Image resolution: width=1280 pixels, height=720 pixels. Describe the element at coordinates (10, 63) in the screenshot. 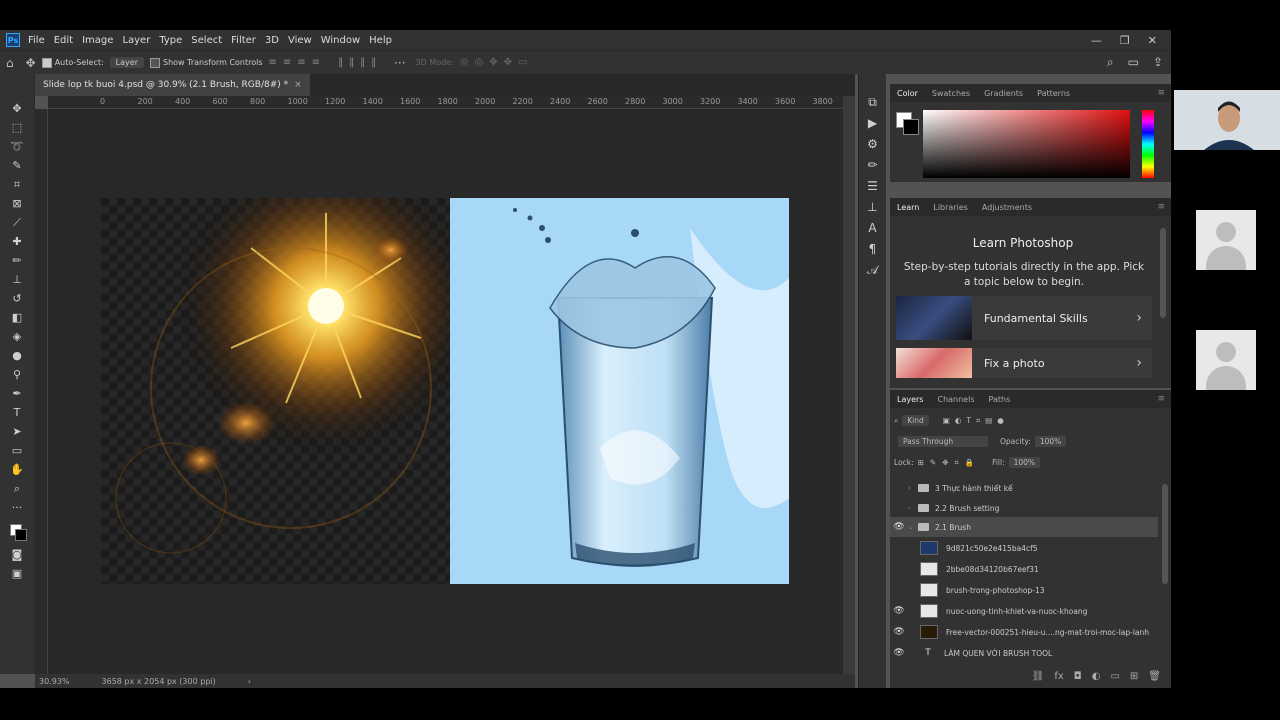

I see `home-icon: ⌂` at that location.